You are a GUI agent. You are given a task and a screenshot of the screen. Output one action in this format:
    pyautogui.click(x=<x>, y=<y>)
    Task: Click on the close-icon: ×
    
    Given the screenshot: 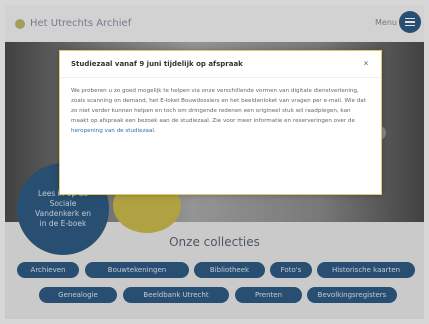 What is the action you would take?
    pyautogui.click(x=366, y=64)
    